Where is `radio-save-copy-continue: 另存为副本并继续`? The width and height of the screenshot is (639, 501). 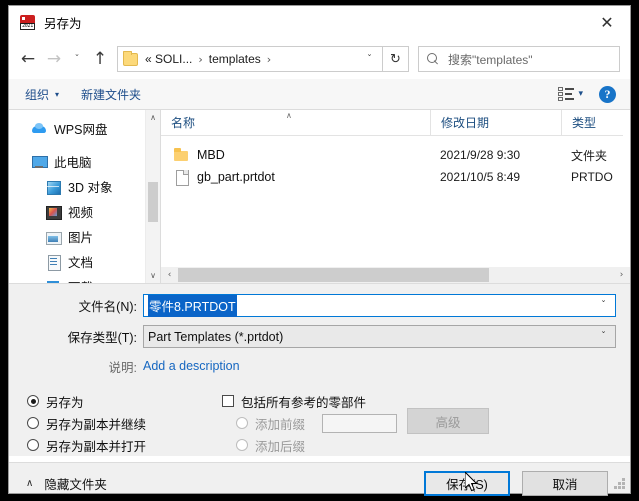 radio-save-copy-continue: 另存为副本并继续 is located at coordinates (124, 423).